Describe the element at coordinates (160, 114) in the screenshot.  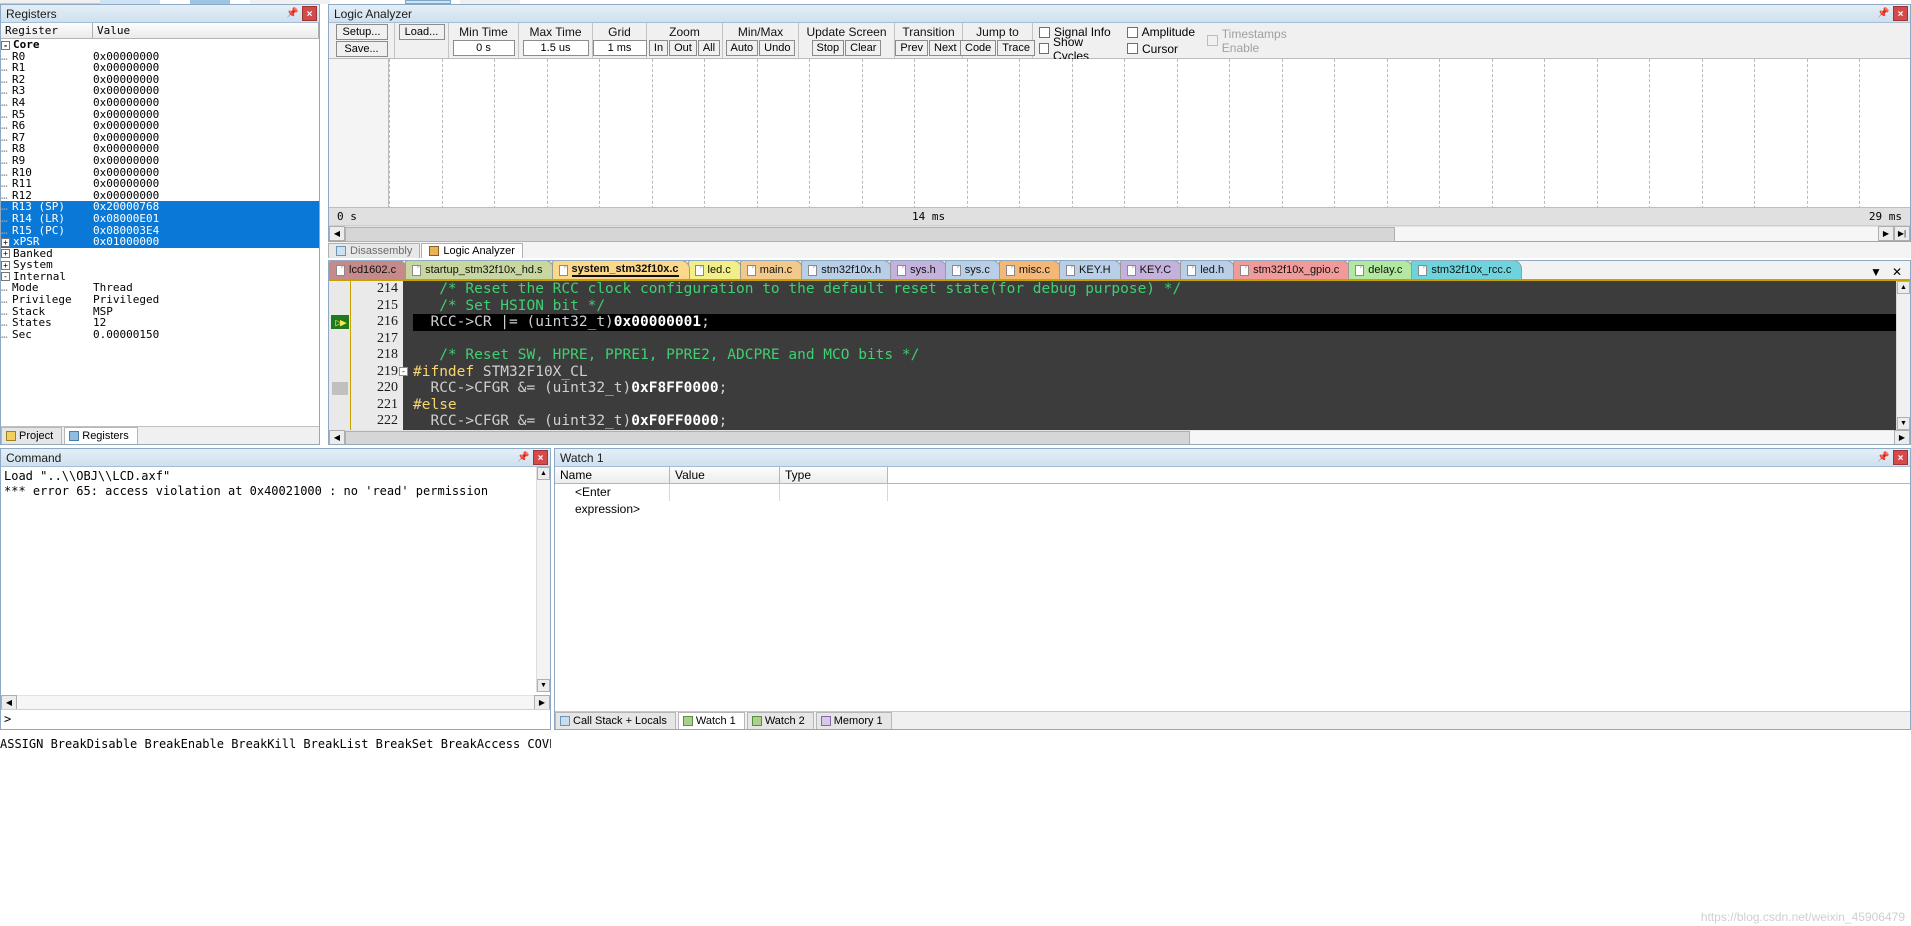
I see `register-row: … R5 0x00000000` at that location.